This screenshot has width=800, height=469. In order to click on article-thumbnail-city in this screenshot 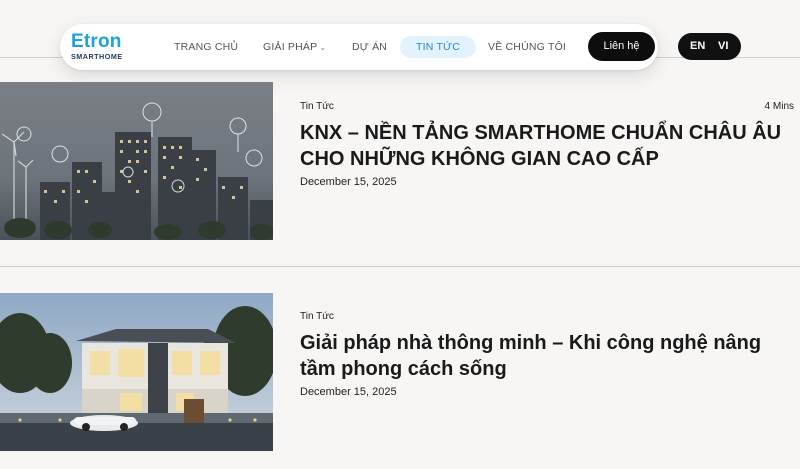, I will do `click(136, 161)`.